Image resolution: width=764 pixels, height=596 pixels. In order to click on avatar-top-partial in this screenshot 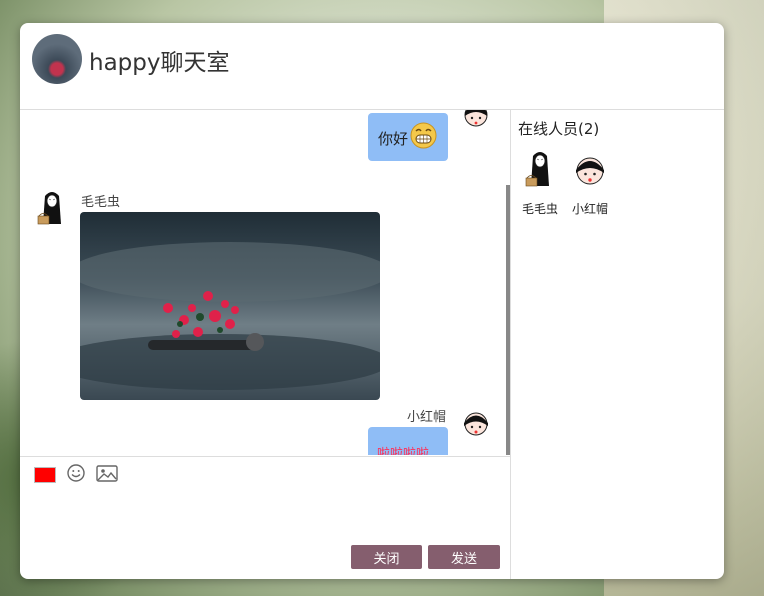, I will do `click(476, 120)`.